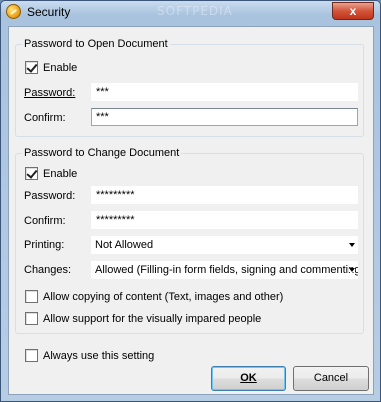 This screenshot has width=381, height=402. I want to click on open-enable-label: Enable, so click(60, 68).